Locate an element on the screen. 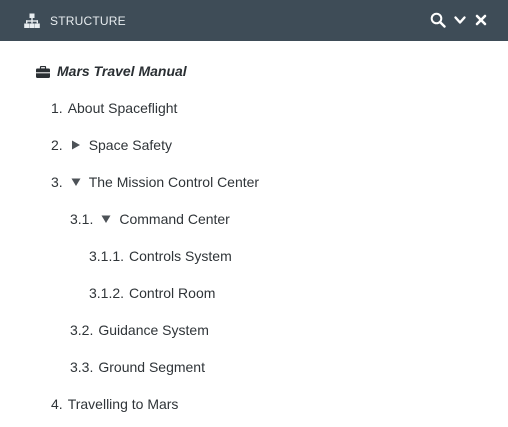  tree-item-4: 4. Travelling to Mars is located at coordinates (114, 404).